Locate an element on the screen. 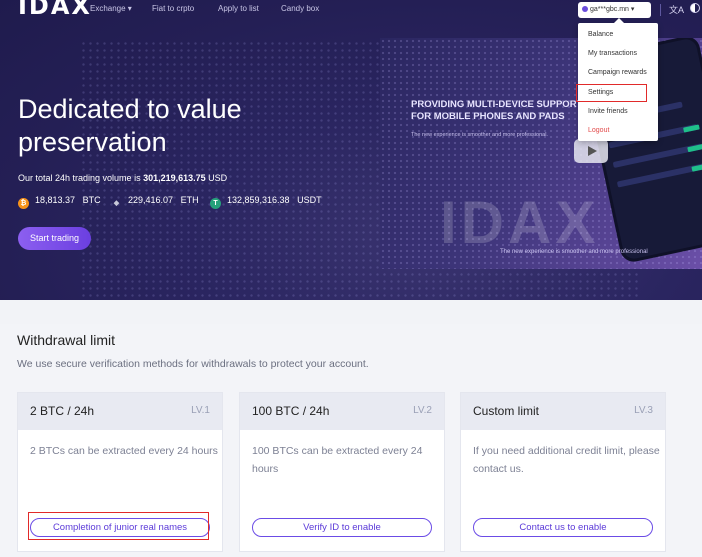 The height and width of the screenshot is (557, 702). nav-divider is located at coordinates (660, 10).